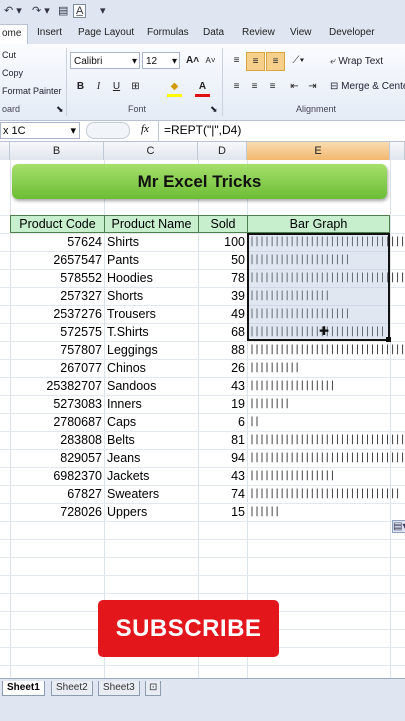 Image resolution: width=405 pixels, height=721 pixels. I want to click on format-painter-button: Format Painter, so click(32, 91).